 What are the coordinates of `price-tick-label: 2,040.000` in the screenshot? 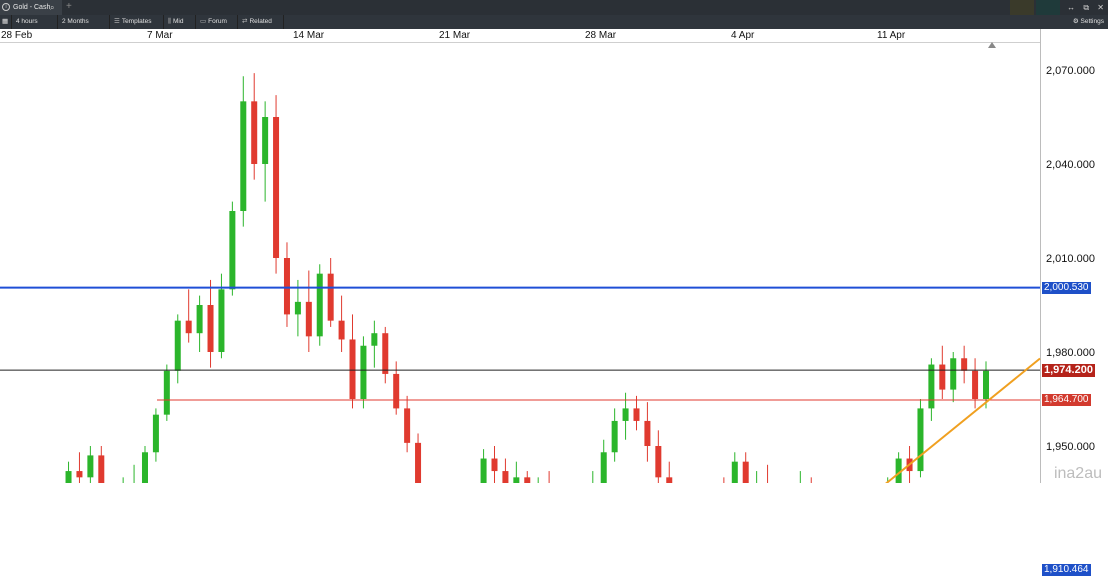 It's located at (1070, 165).